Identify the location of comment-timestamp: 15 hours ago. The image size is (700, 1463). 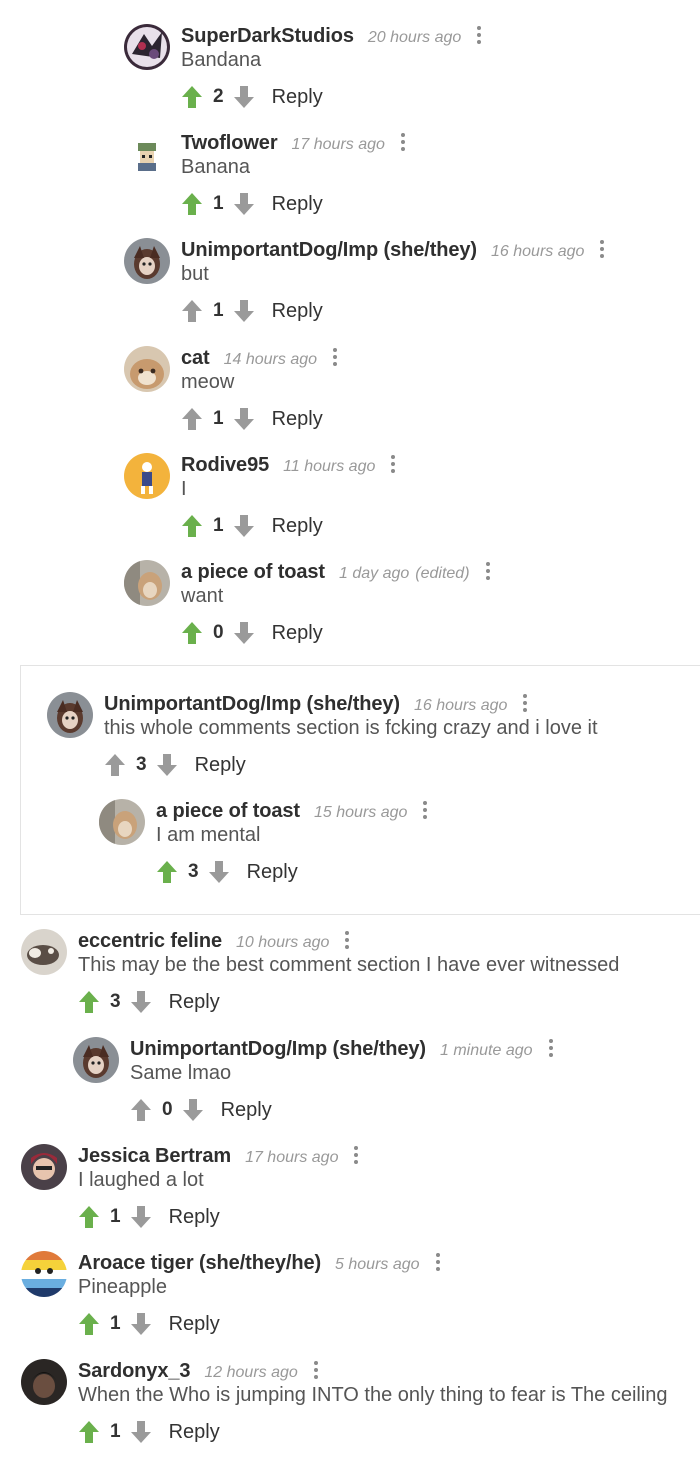
(361, 812).